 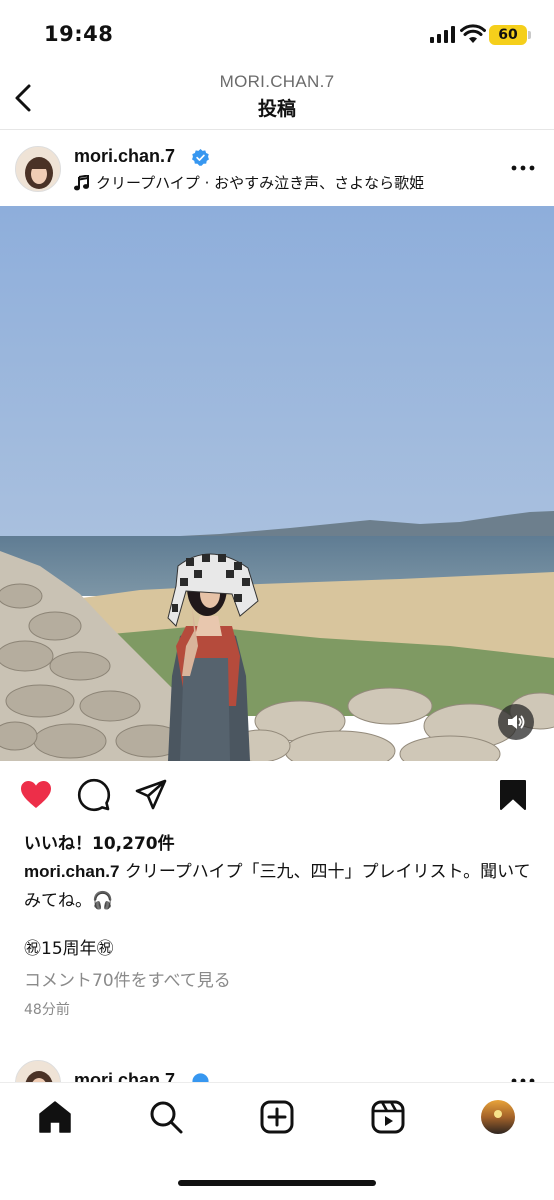 I want to click on caption-anniversary: ㊗15周年㊗, so click(x=69, y=949).